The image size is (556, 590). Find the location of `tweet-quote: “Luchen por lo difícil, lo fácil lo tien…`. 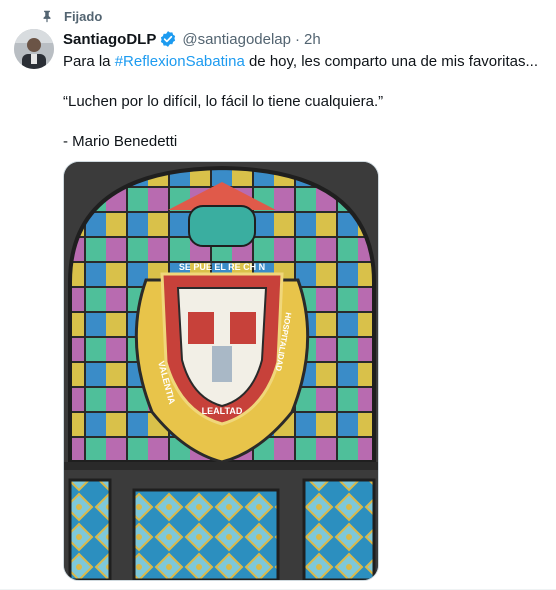

tweet-quote: “Luchen por lo difícil, lo fácil lo tien… is located at coordinates (223, 101).